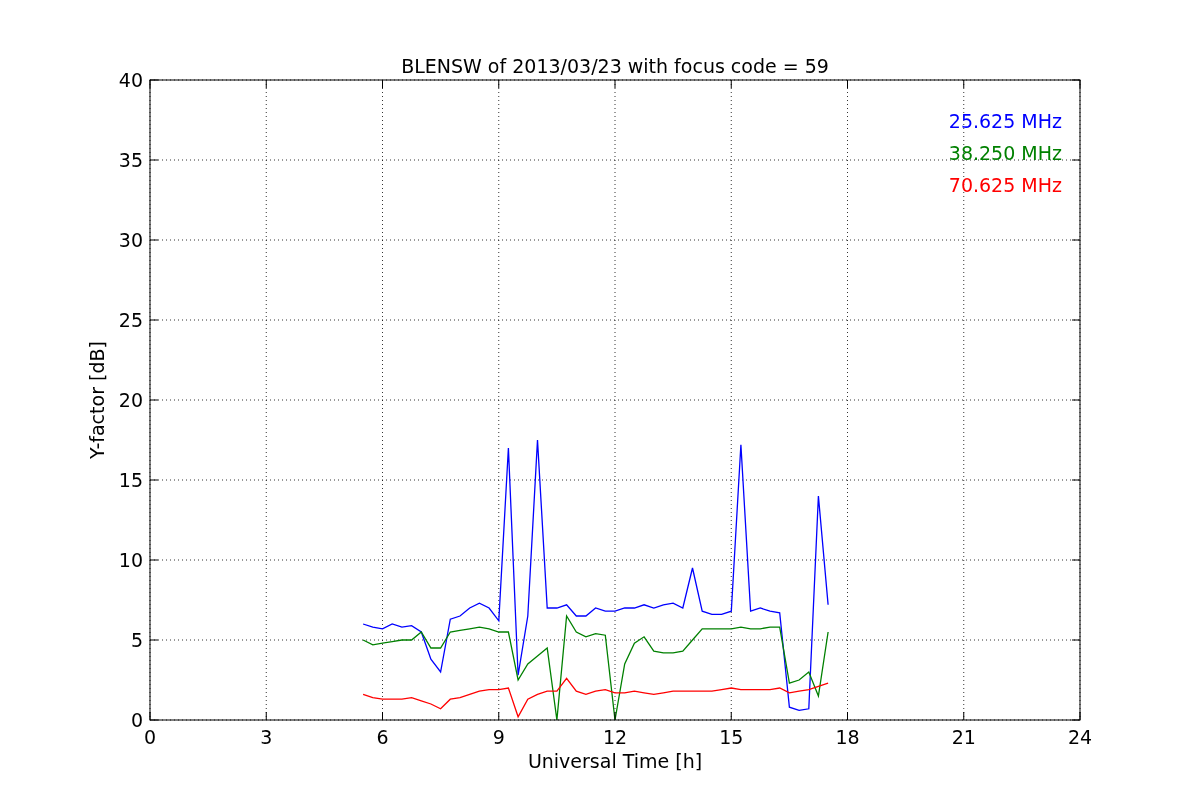 This screenshot has width=1200, height=800. Describe the element at coordinates (963, 737) in the screenshot. I see `tick-label: 21` at that location.